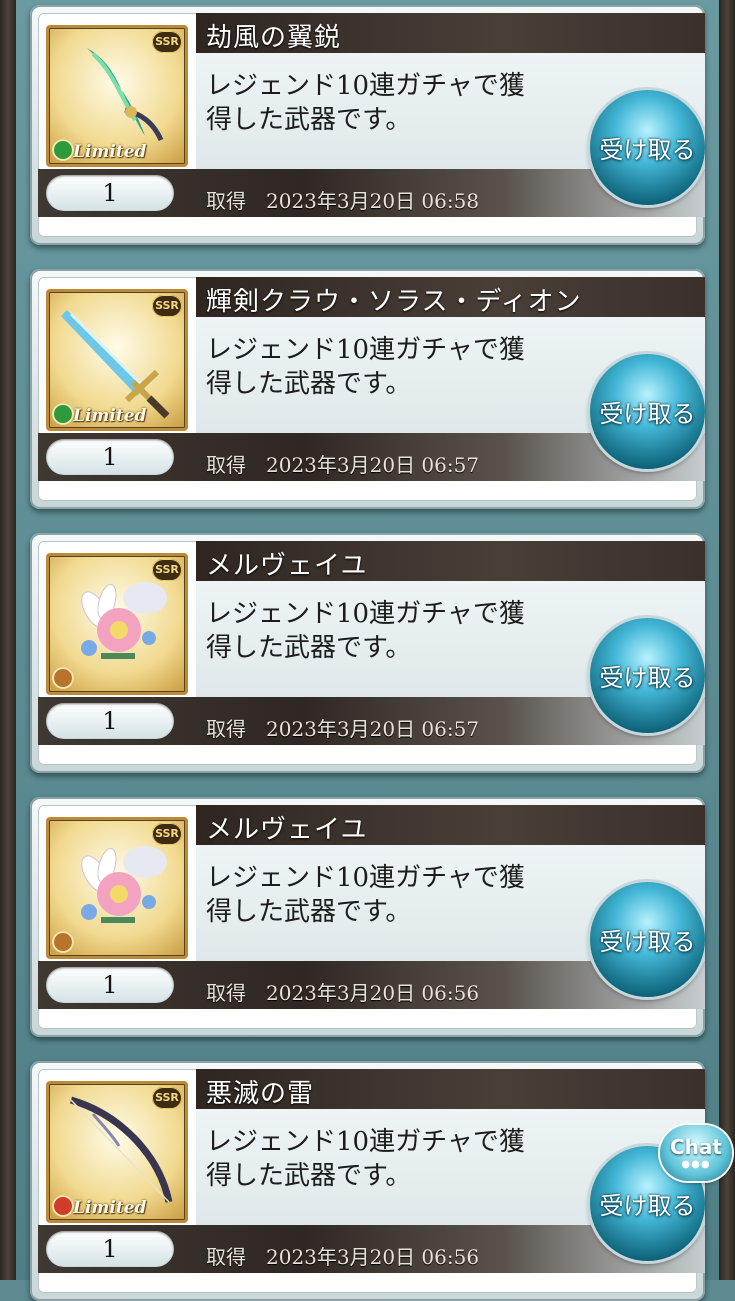  I want to click on wind-wing-weapon-icon: SSR Limited, so click(117, 96).